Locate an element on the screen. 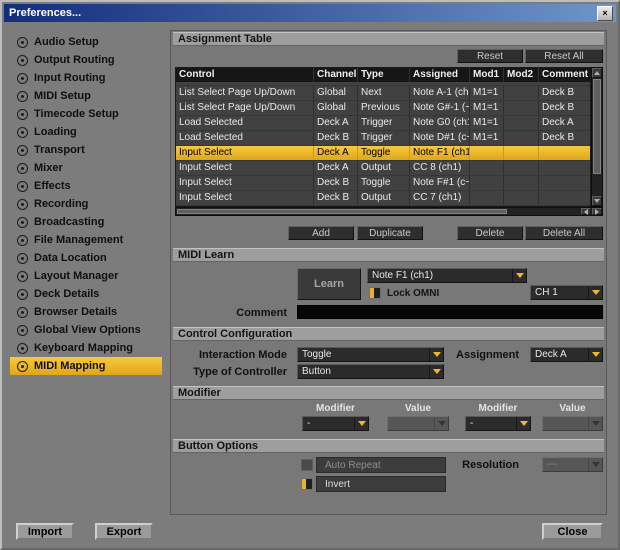 The image size is (620, 550). modifier1-dropdown: - is located at coordinates (335, 423).